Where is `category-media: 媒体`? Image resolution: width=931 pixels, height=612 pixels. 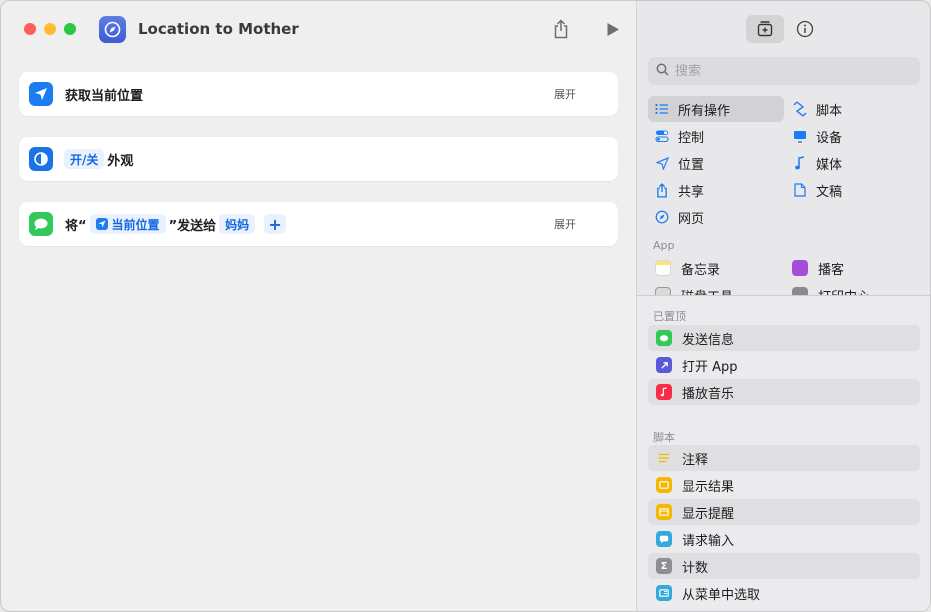 category-media: 媒体 is located at coordinates (851, 163).